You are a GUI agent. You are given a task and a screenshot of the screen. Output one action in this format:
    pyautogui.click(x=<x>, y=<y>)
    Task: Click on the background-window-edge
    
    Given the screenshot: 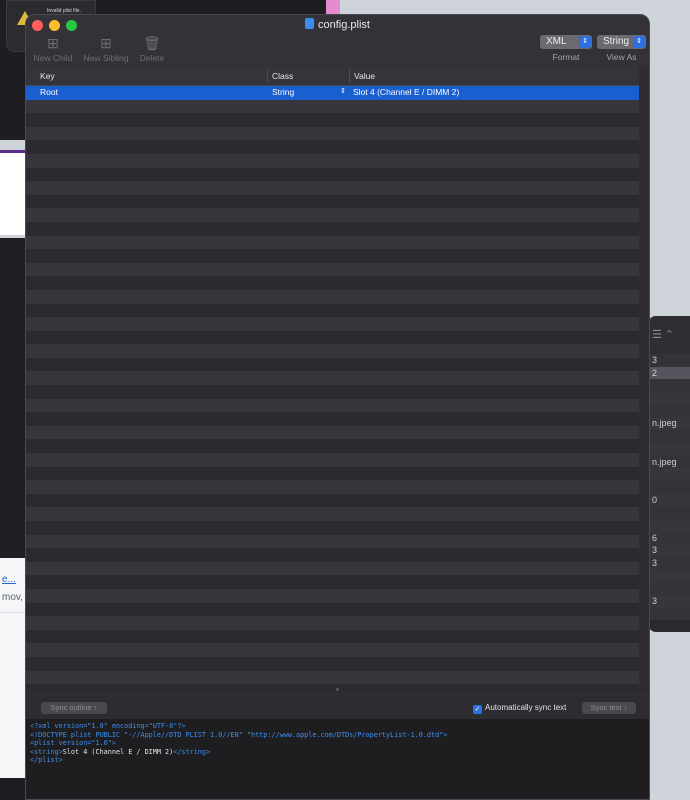 What is the action you would take?
    pyautogui.click(x=333, y=7)
    